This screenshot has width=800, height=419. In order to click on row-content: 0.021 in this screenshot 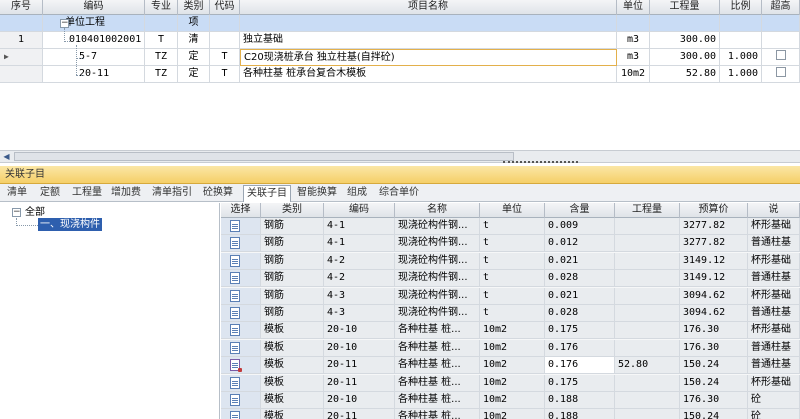, I will do `click(580, 261)`.